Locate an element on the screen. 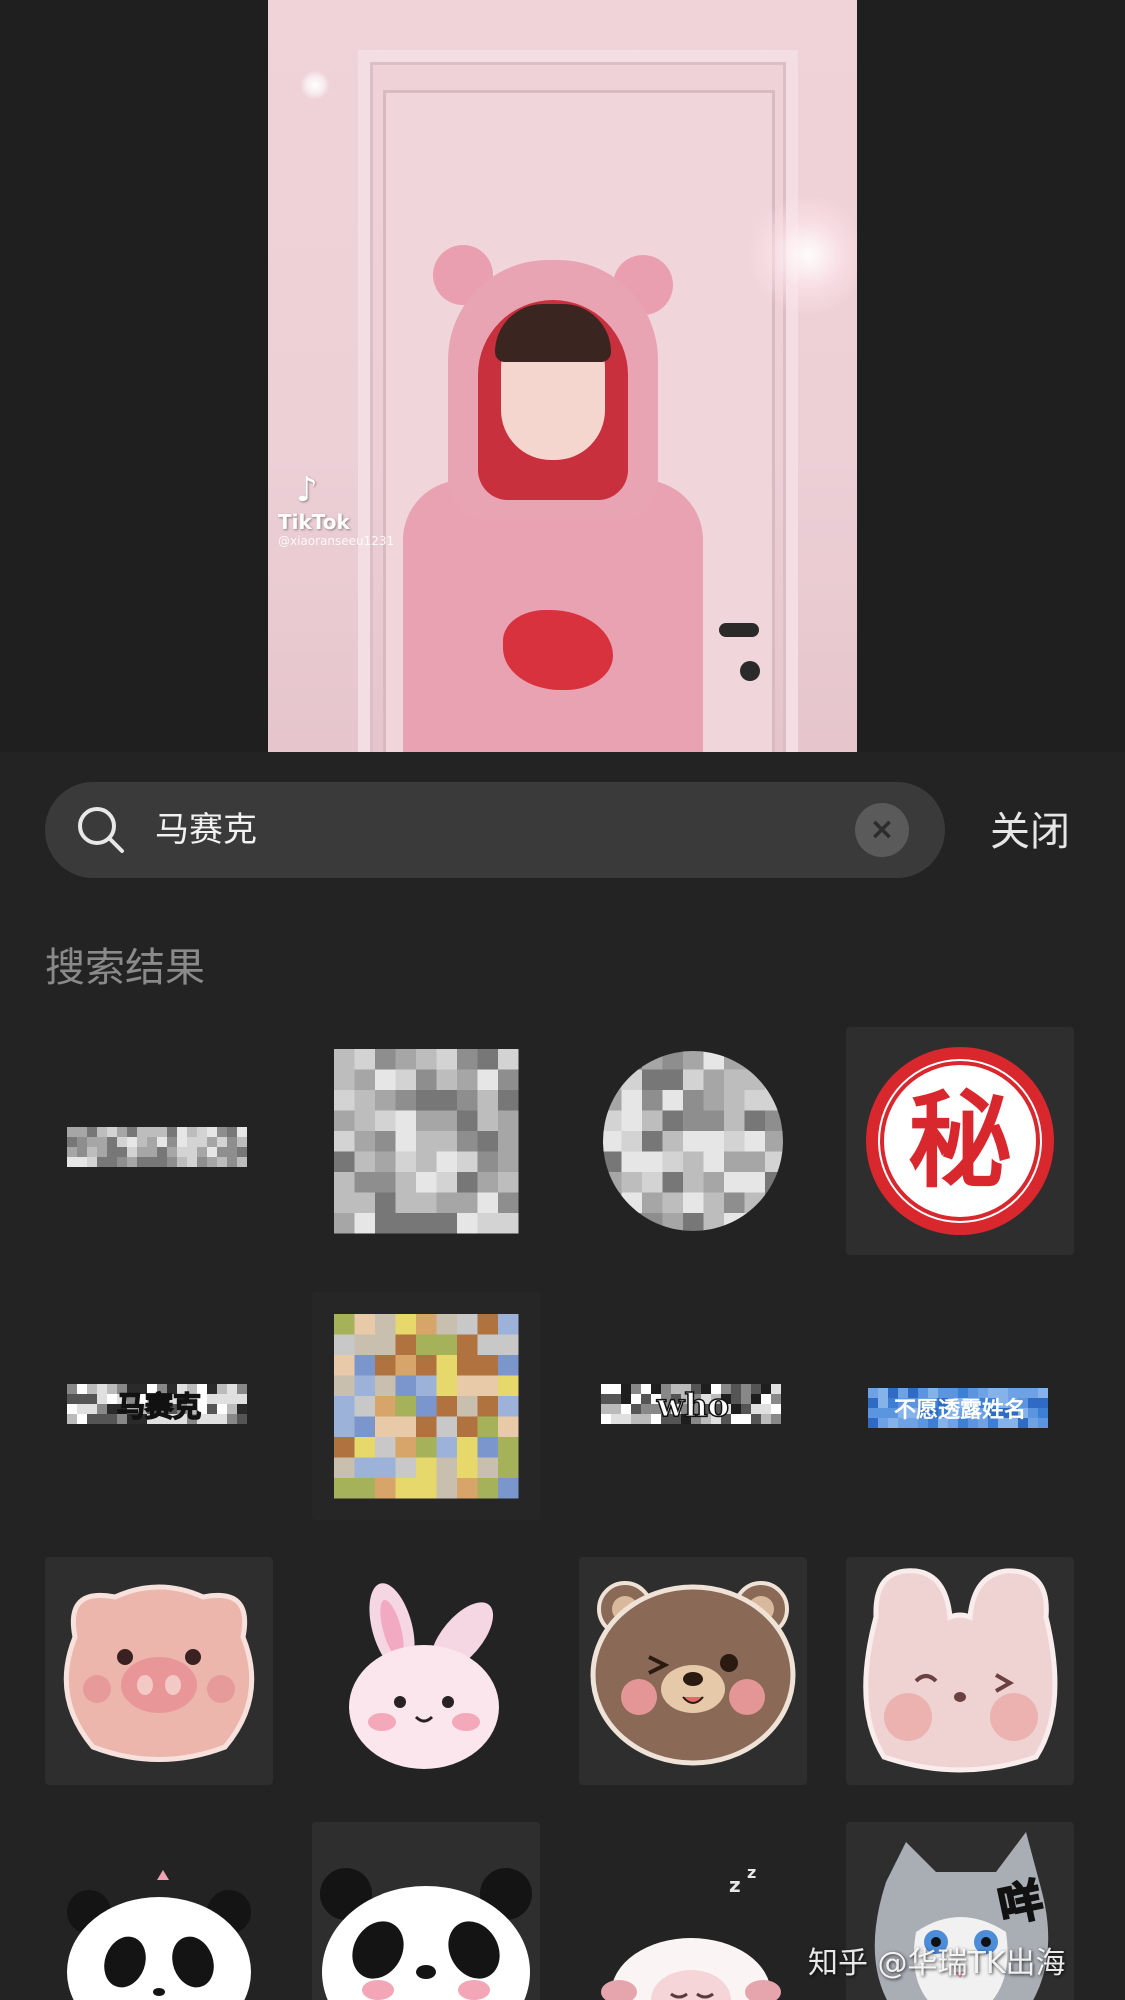  sleeping-sheep-sticker: z z is located at coordinates (693, 1911).